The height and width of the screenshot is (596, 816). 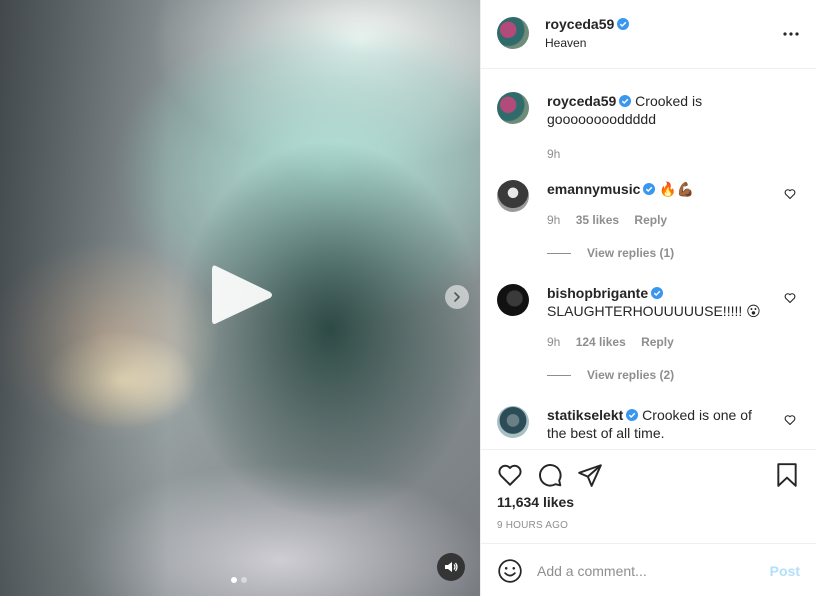 I want to click on comment-text: 🔥💪🏾, so click(x=677, y=189).